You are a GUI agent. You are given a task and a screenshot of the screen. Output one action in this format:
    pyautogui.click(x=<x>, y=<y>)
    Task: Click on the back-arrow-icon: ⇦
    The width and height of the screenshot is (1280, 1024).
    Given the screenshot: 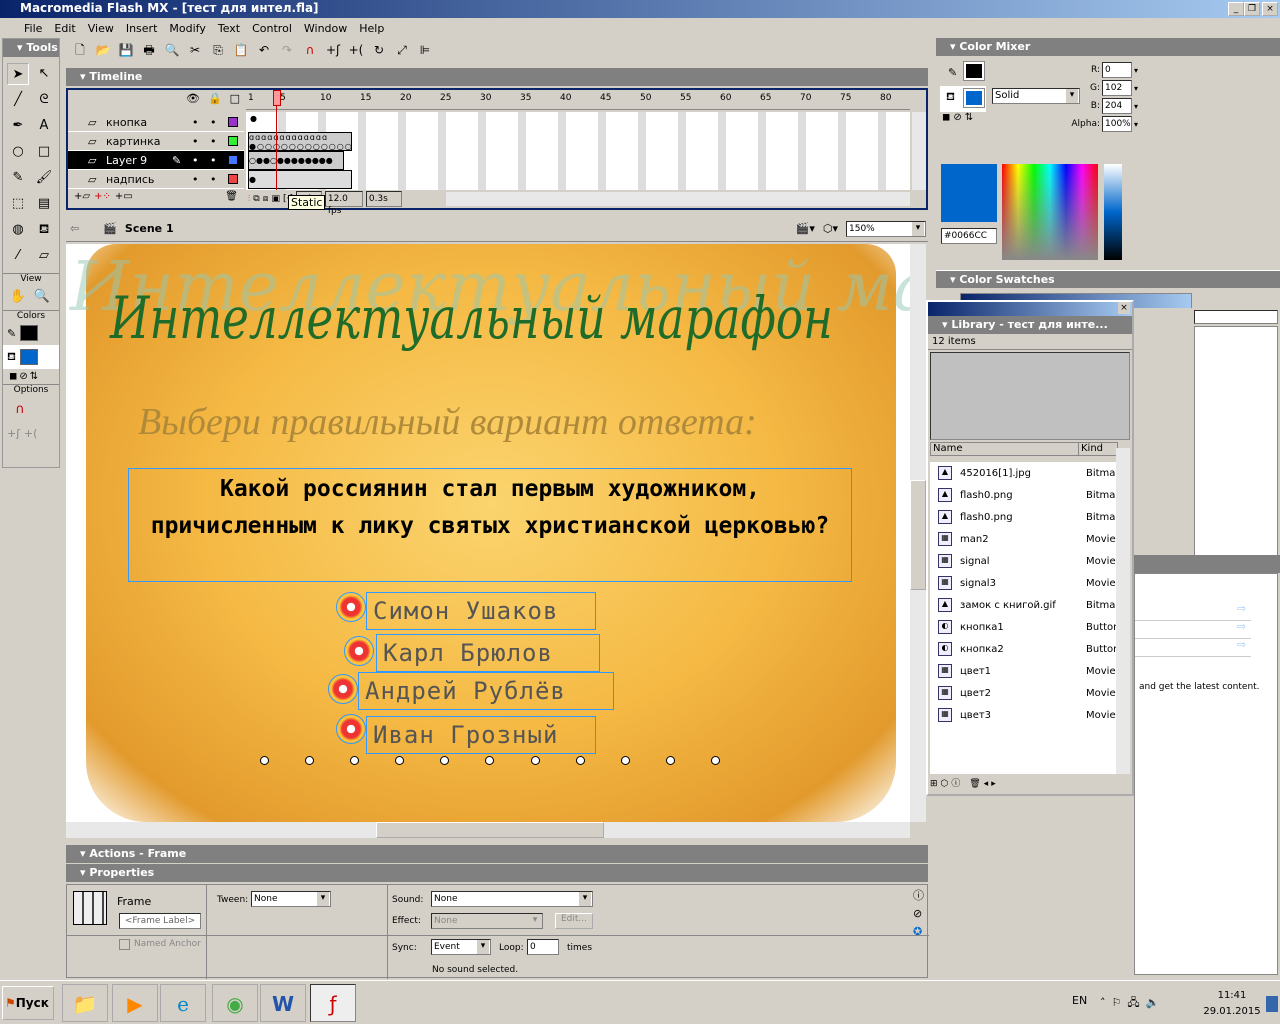 What is the action you would take?
    pyautogui.click(x=74, y=228)
    